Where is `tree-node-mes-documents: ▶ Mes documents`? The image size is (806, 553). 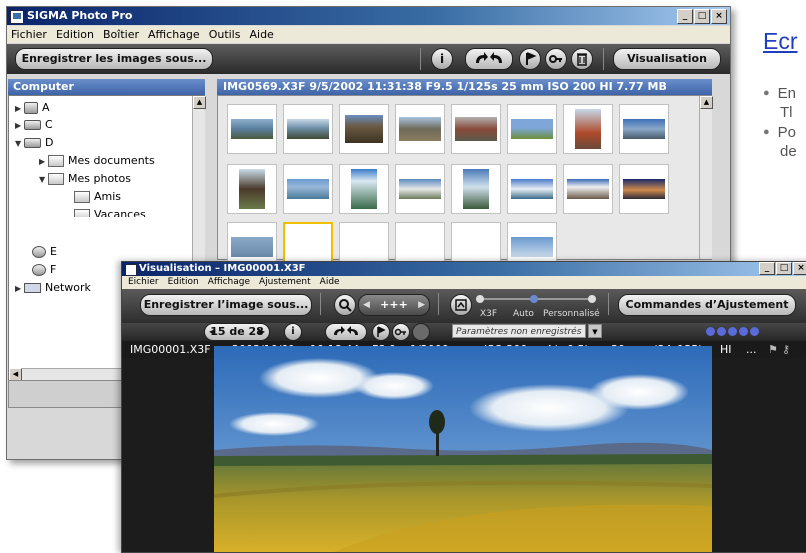
tree-node-mes-documents: ▶ Mes documents is located at coordinates (97, 161).